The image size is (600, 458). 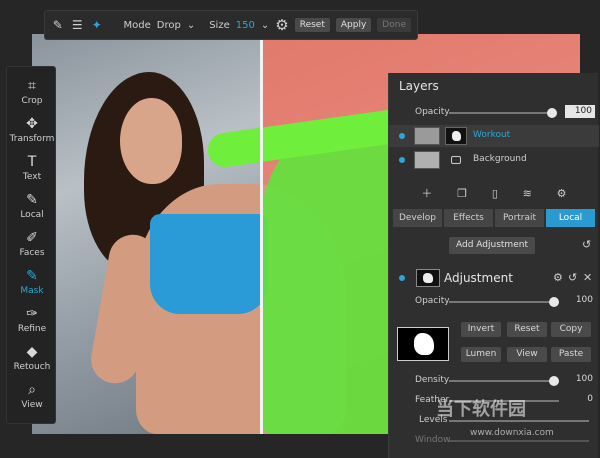 What do you see at coordinates (32, 177) in the screenshot?
I see `tool-label: Text` at bounding box center [32, 177].